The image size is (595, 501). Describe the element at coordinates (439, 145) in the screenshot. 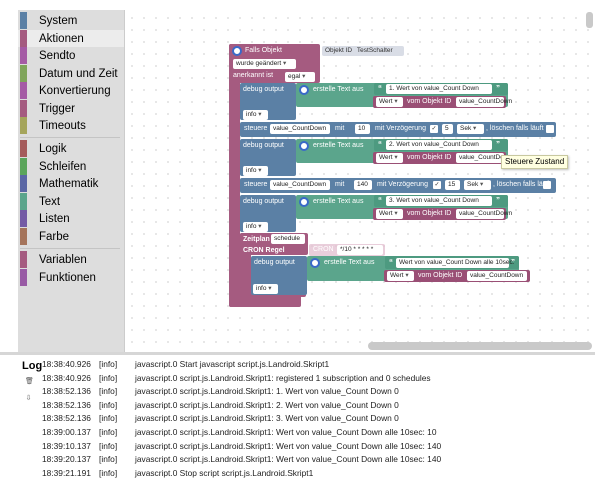

I see `text-literal-input: 2. Wert von value_Count Down` at that location.